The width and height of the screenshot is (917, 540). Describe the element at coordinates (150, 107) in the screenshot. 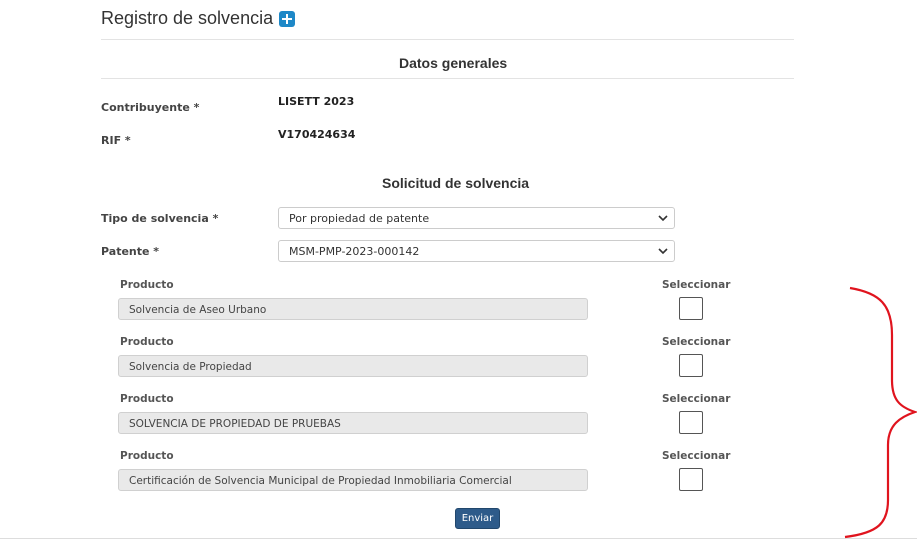

I see `taxpayer-label: Contribuyente *` at that location.